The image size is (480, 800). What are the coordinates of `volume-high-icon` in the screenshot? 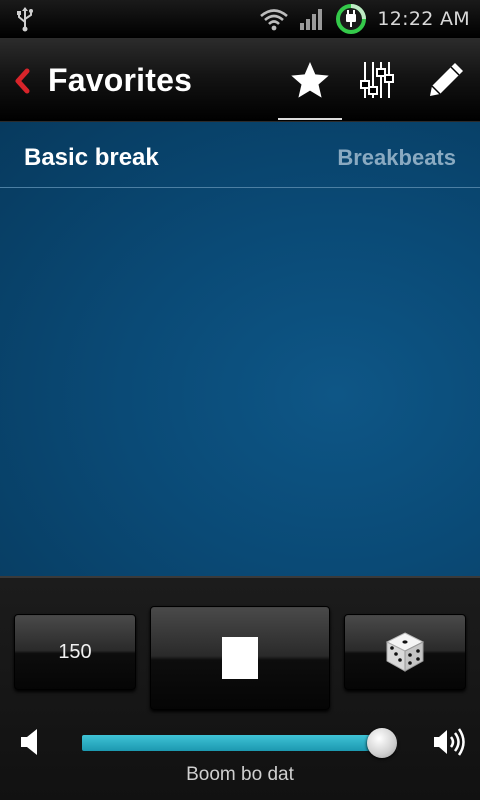 It's located at (449, 742).